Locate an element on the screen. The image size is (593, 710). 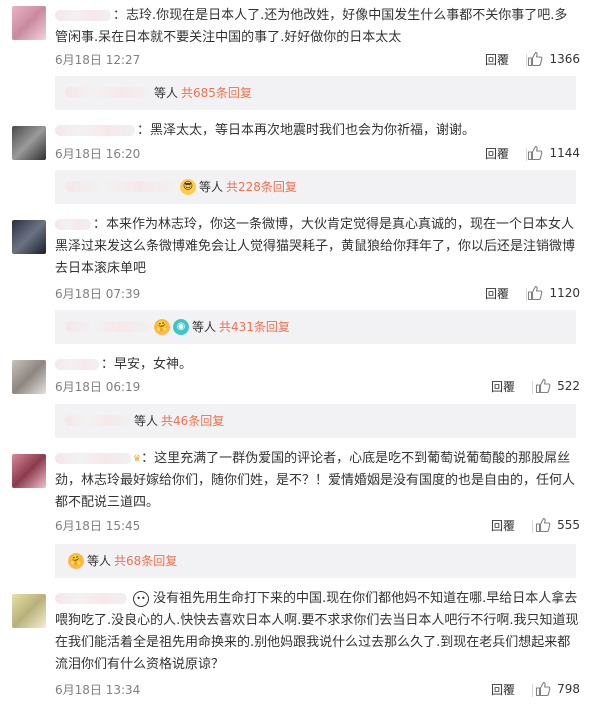
like-count: 798 is located at coordinates (568, 689).